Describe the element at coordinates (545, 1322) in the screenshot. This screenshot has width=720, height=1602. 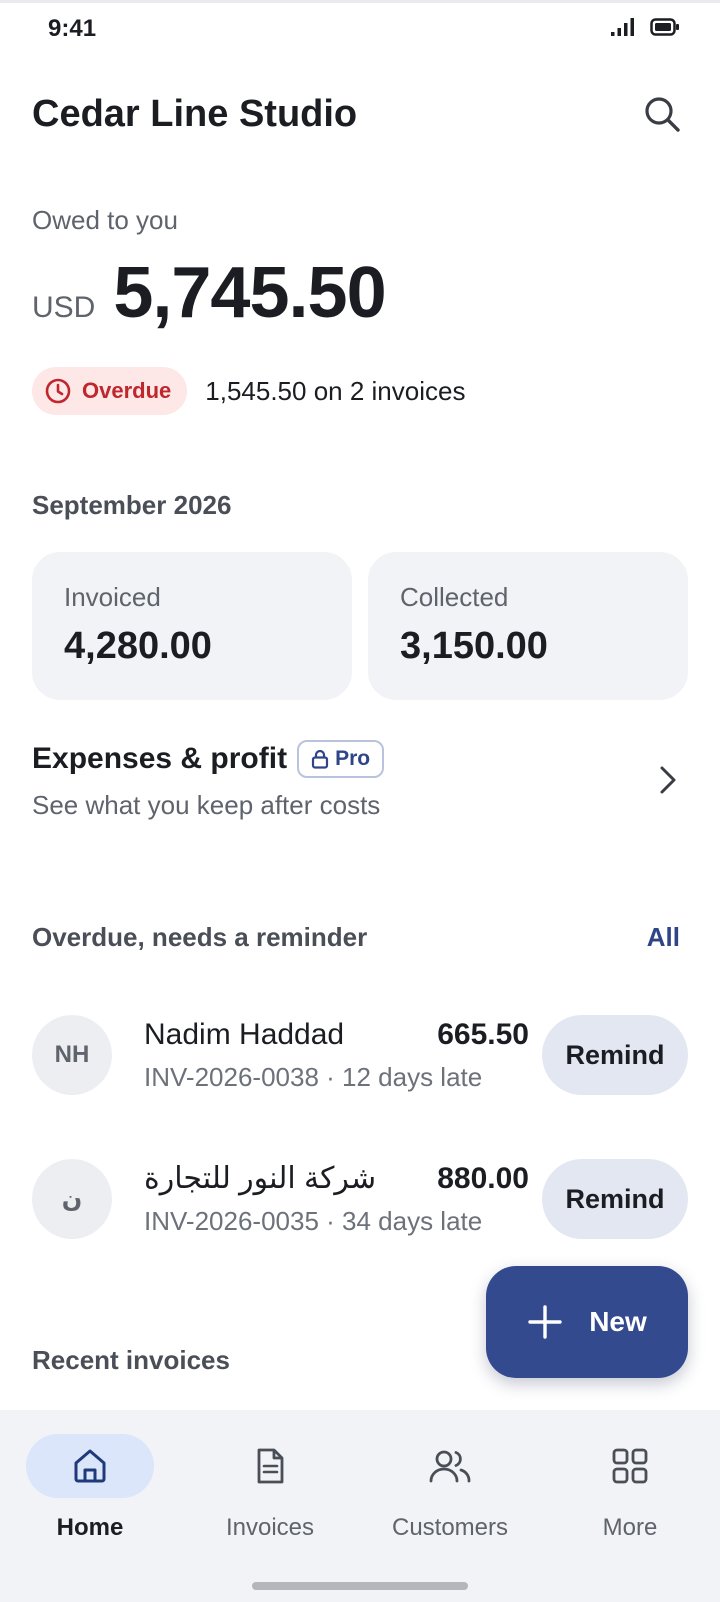
I see `plus-icon` at that location.